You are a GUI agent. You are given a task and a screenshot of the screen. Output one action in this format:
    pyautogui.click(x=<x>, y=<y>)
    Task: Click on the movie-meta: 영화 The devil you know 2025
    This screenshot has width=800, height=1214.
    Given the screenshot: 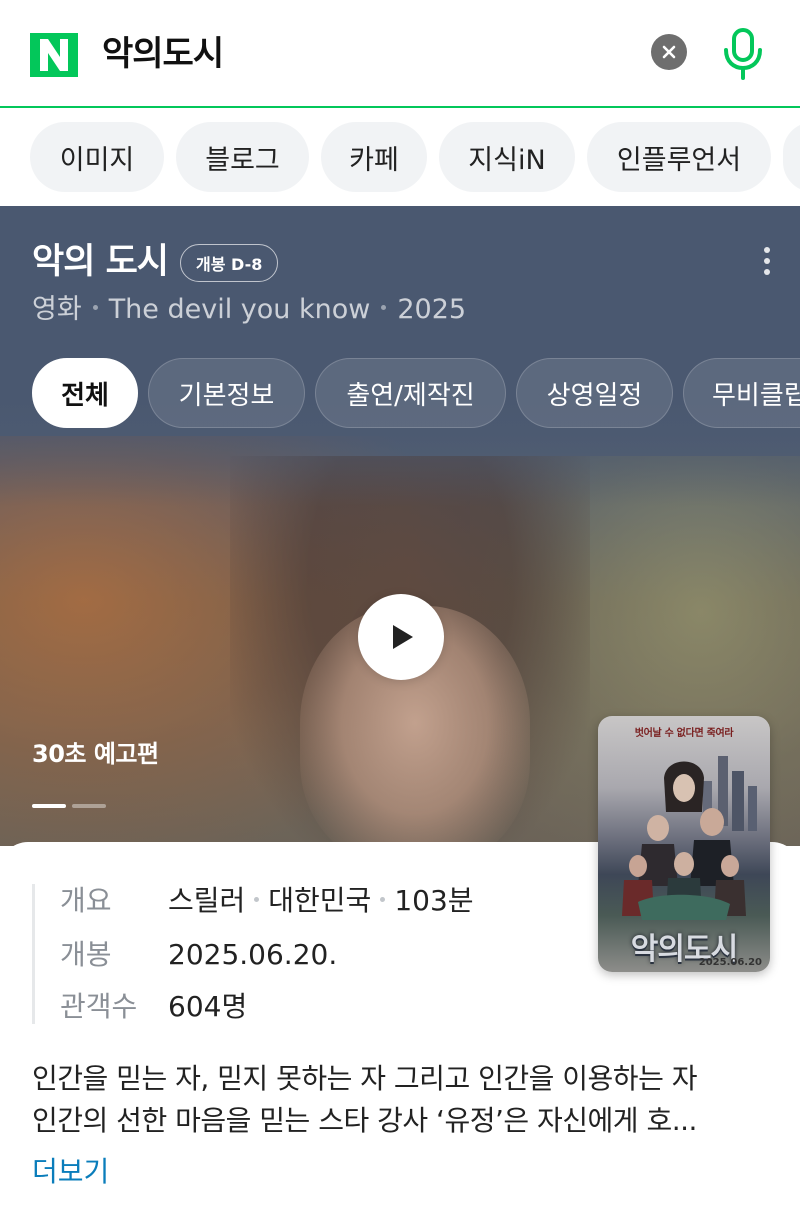 What is the action you would take?
    pyautogui.click(x=249, y=310)
    